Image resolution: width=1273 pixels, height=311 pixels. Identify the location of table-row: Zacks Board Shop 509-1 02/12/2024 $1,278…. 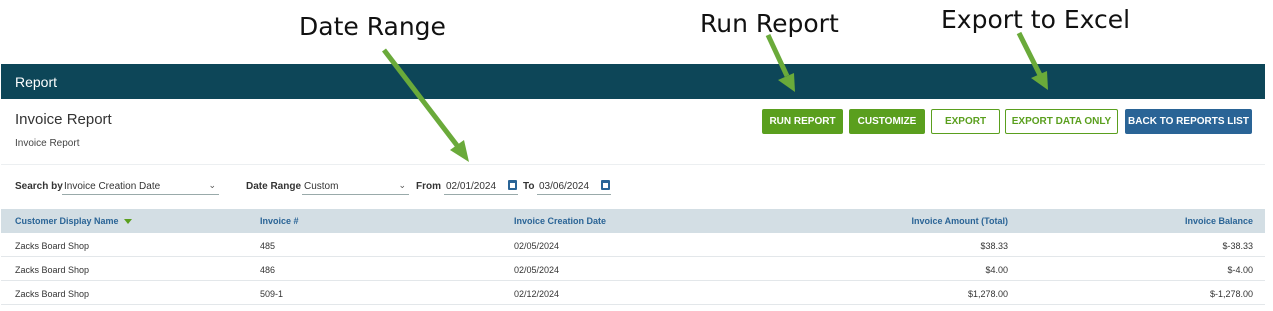
(633, 293).